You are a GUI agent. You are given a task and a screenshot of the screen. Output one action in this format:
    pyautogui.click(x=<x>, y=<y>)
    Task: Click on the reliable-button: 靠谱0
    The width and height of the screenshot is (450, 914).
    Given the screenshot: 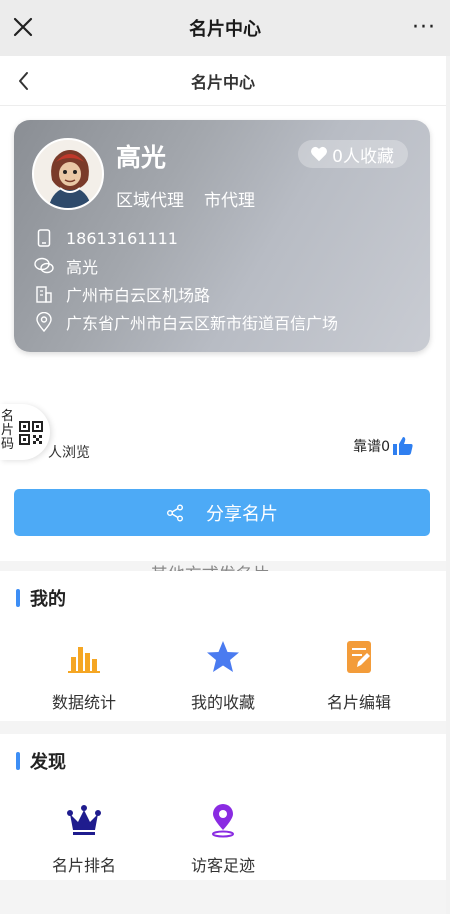 What is the action you would take?
    pyautogui.click(x=383, y=446)
    